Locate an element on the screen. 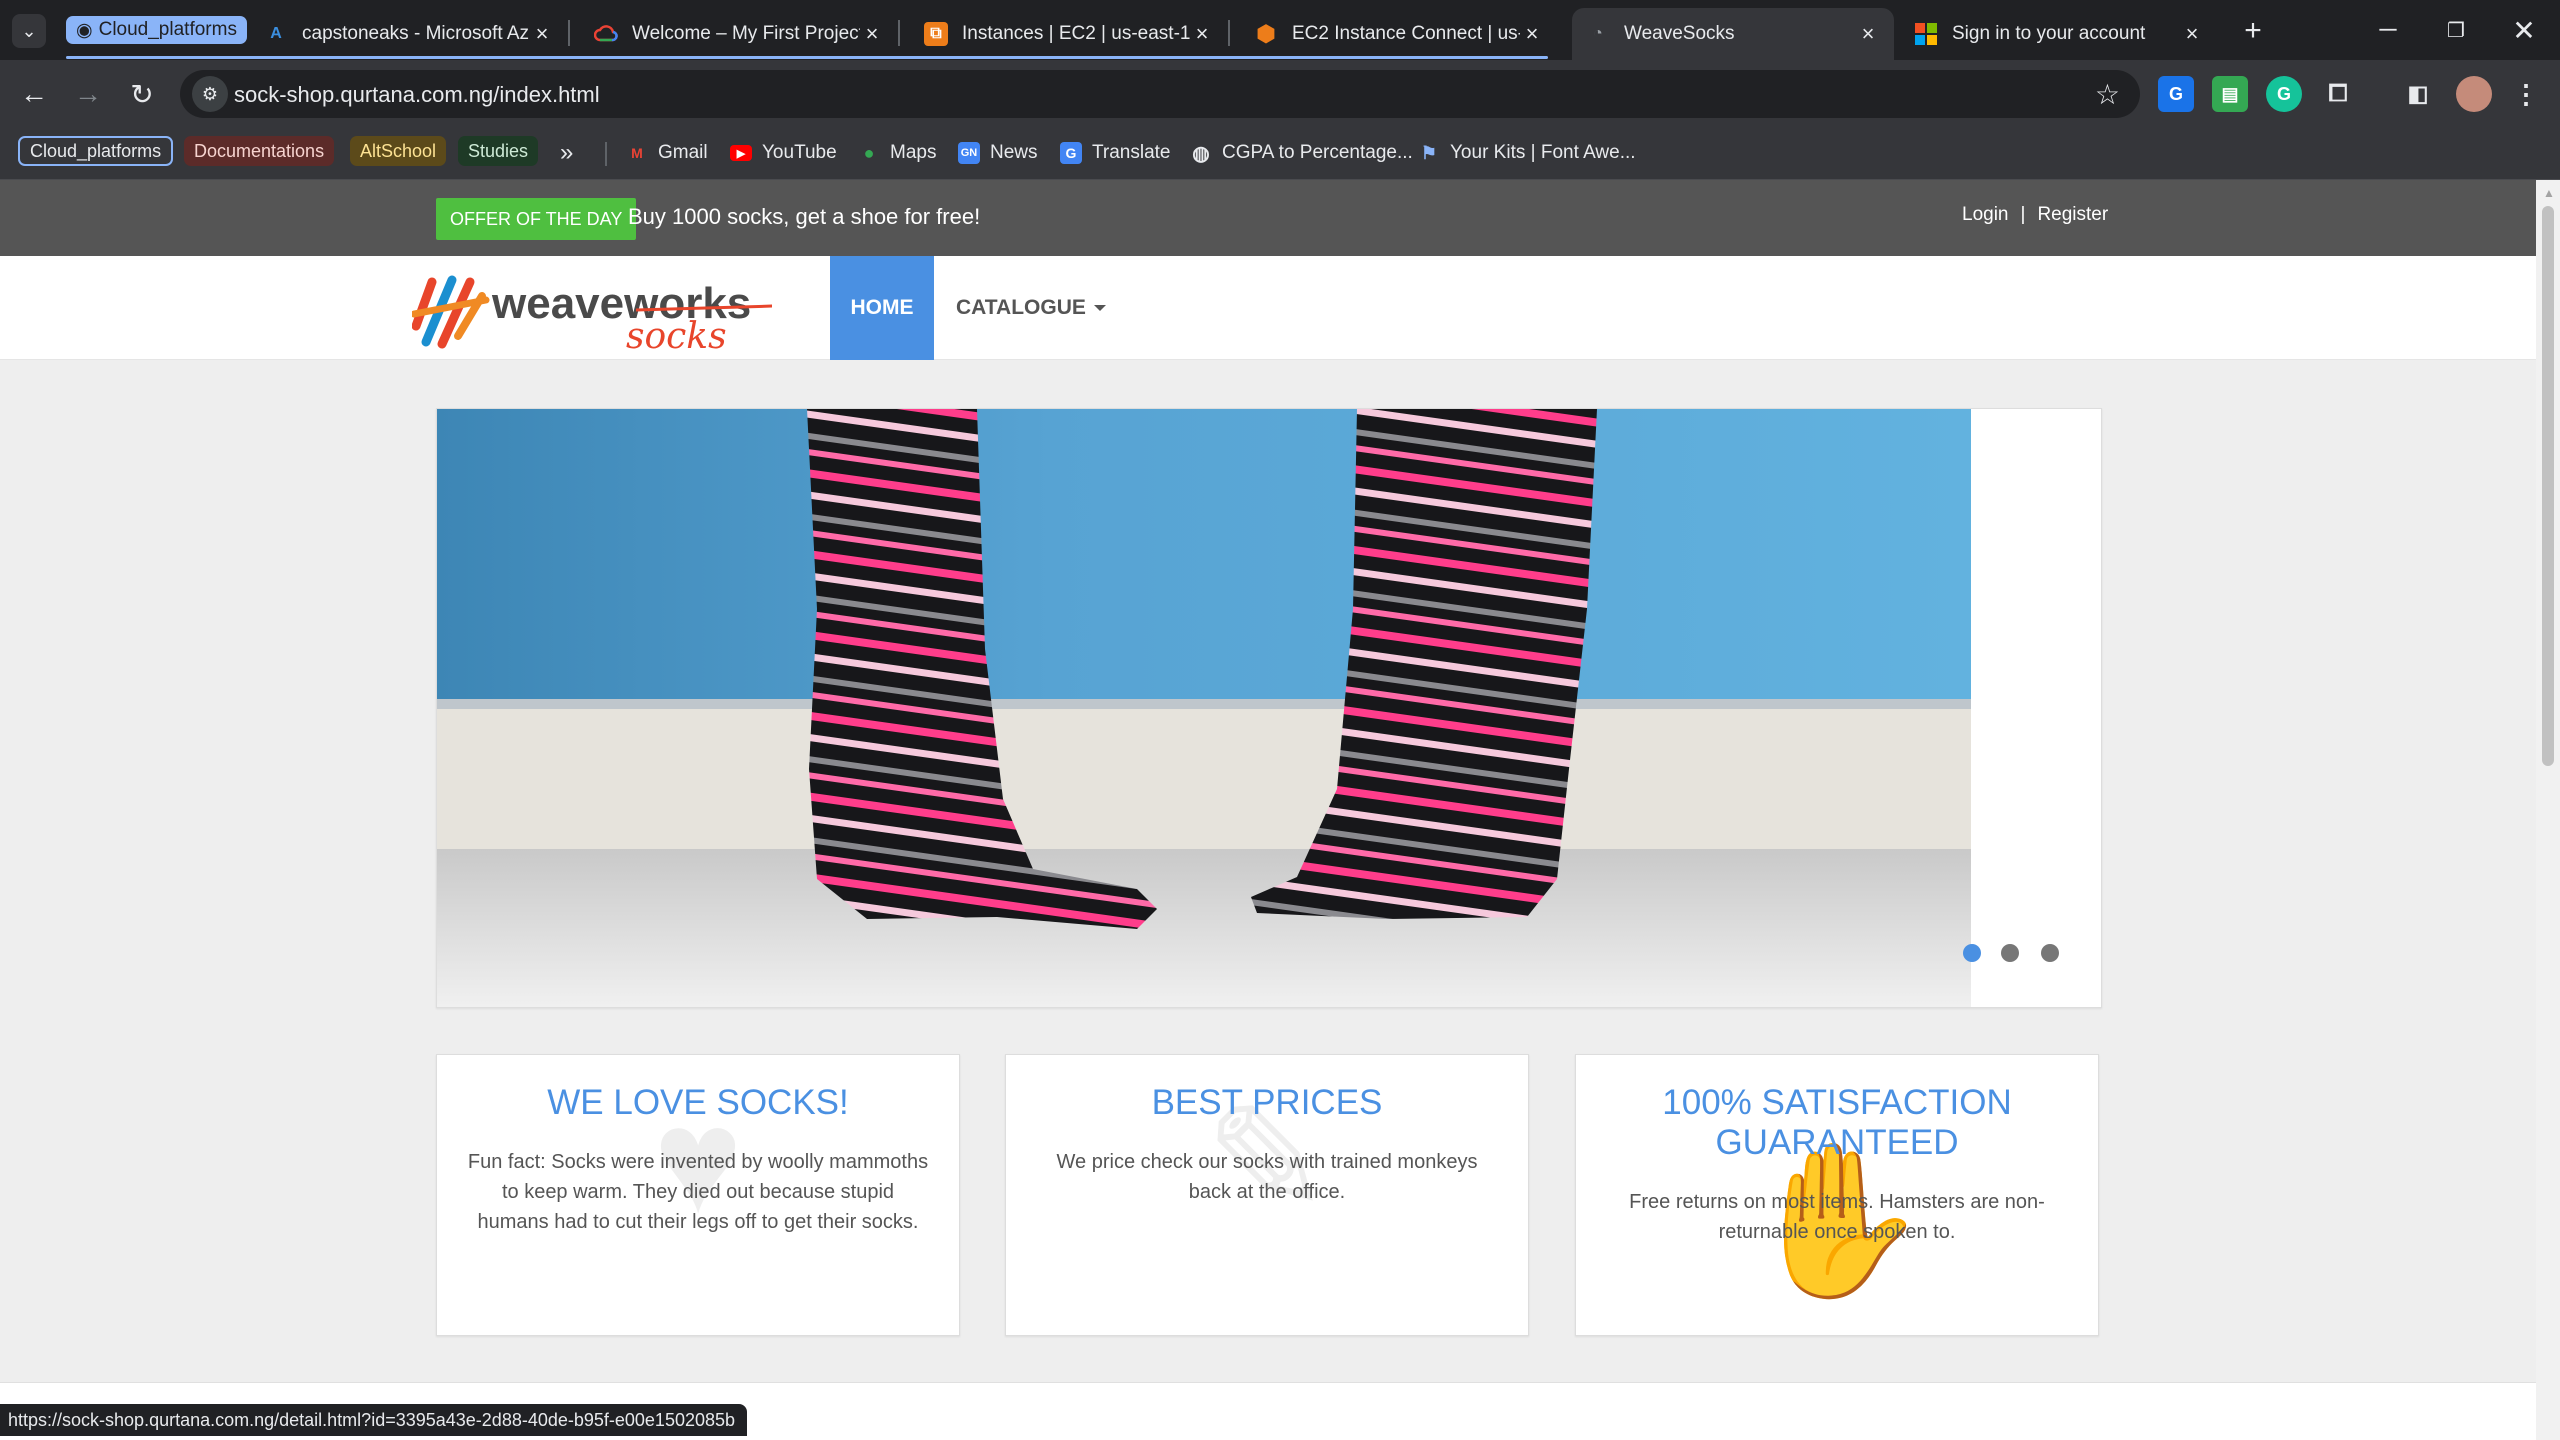 This screenshot has width=2560, height=1440. tab-azure: A capstoneaks - Microsoft Azu × is located at coordinates (409, 34).